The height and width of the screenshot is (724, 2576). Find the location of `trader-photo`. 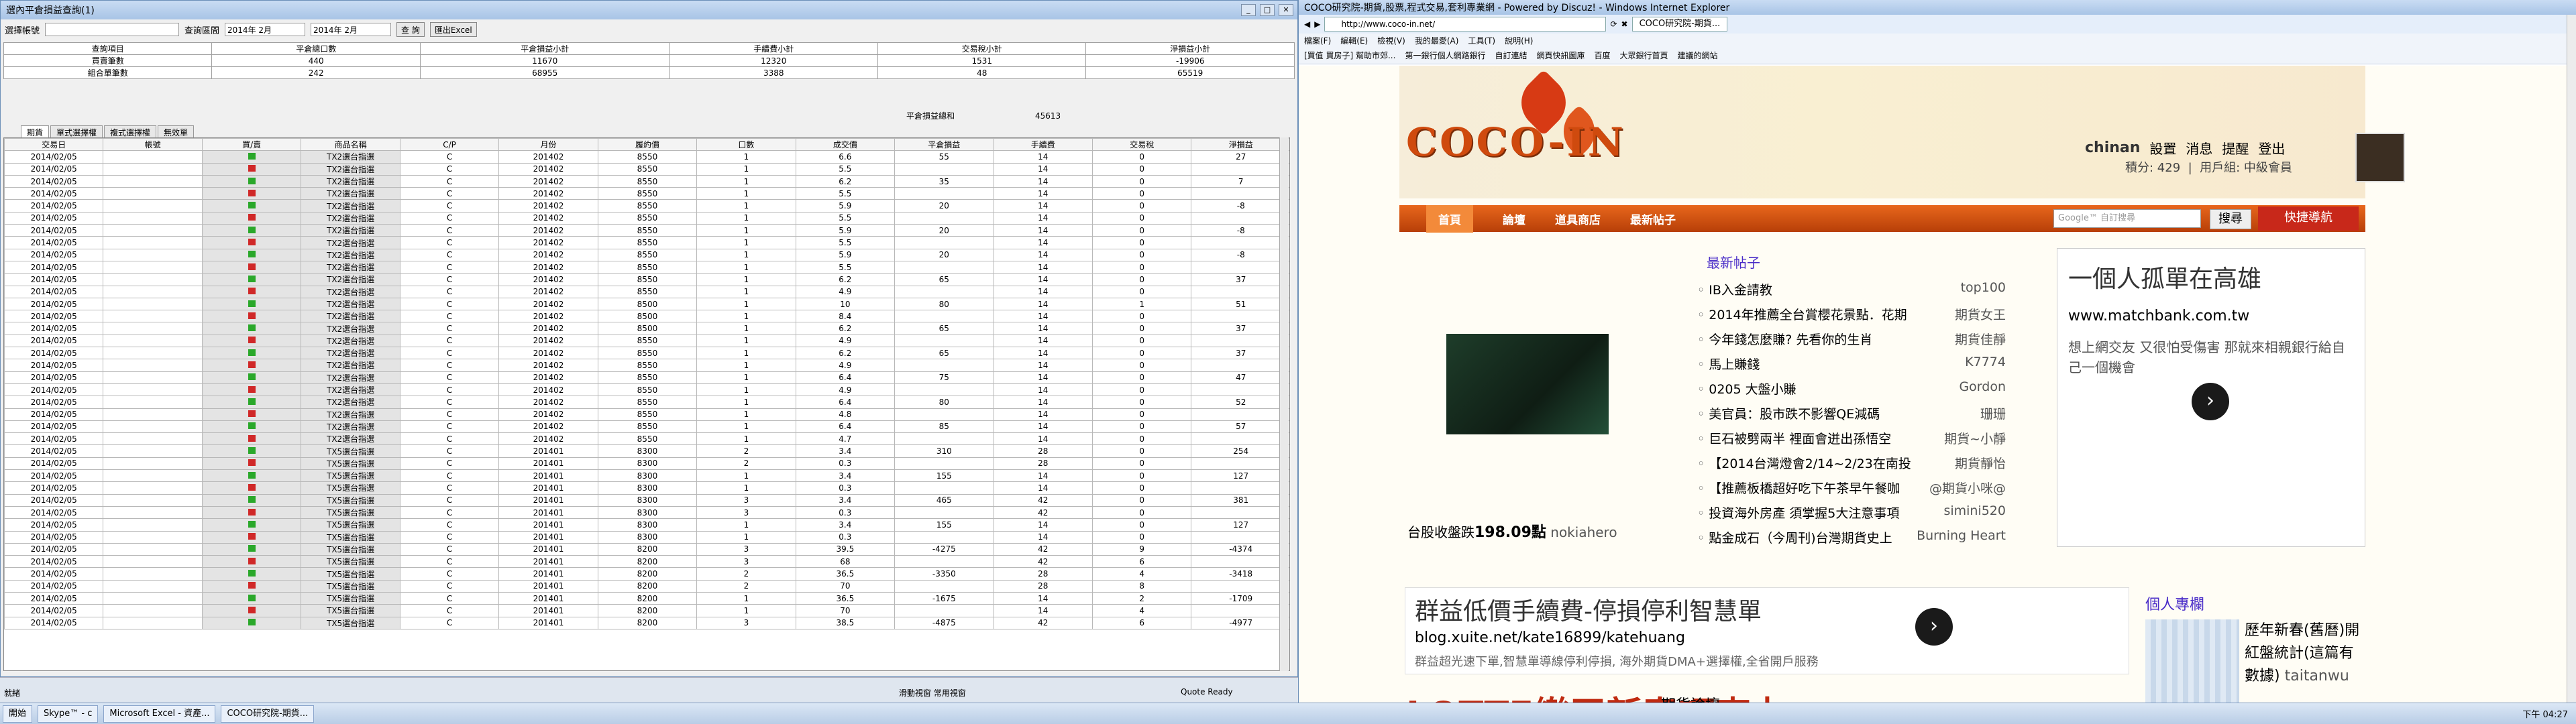

trader-photo is located at coordinates (1527, 384).